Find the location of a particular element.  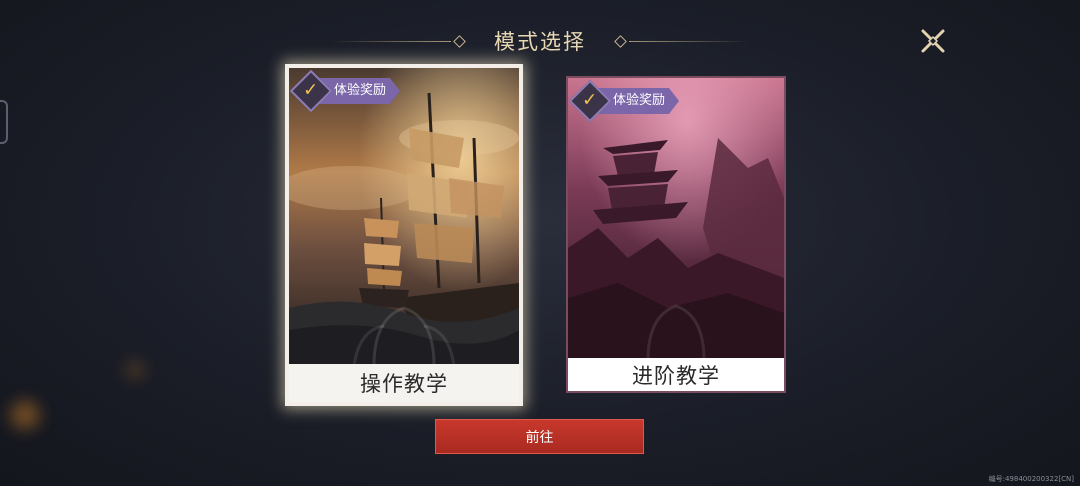

title-divider-left is located at coordinates (391, 41).